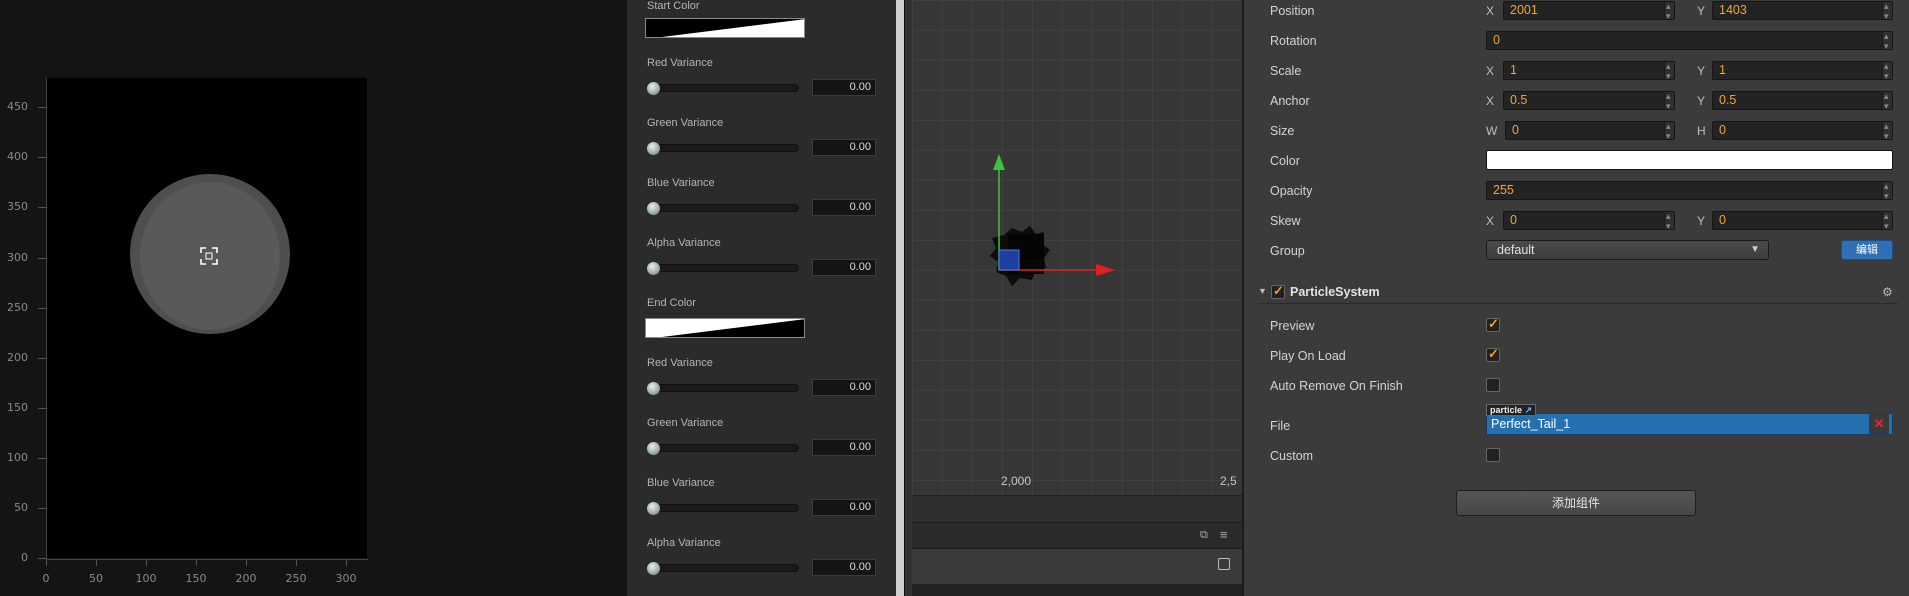 The height and width of the screenshot is (596, 1909). I want to click on ruler-label: 2,000, so click(1016, 481).